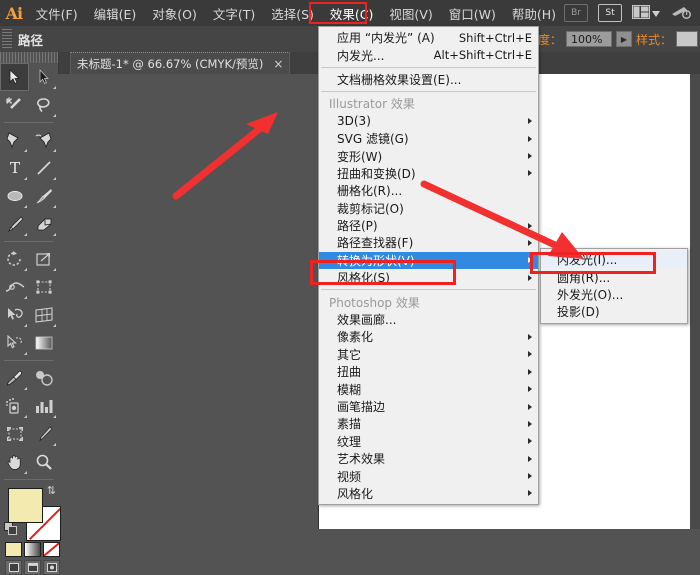 This screenshot has width=700, height=575. Describe the element at coordinates (355, 337) in the screenshot. I see `menu-item-label: 像素化` at that location.